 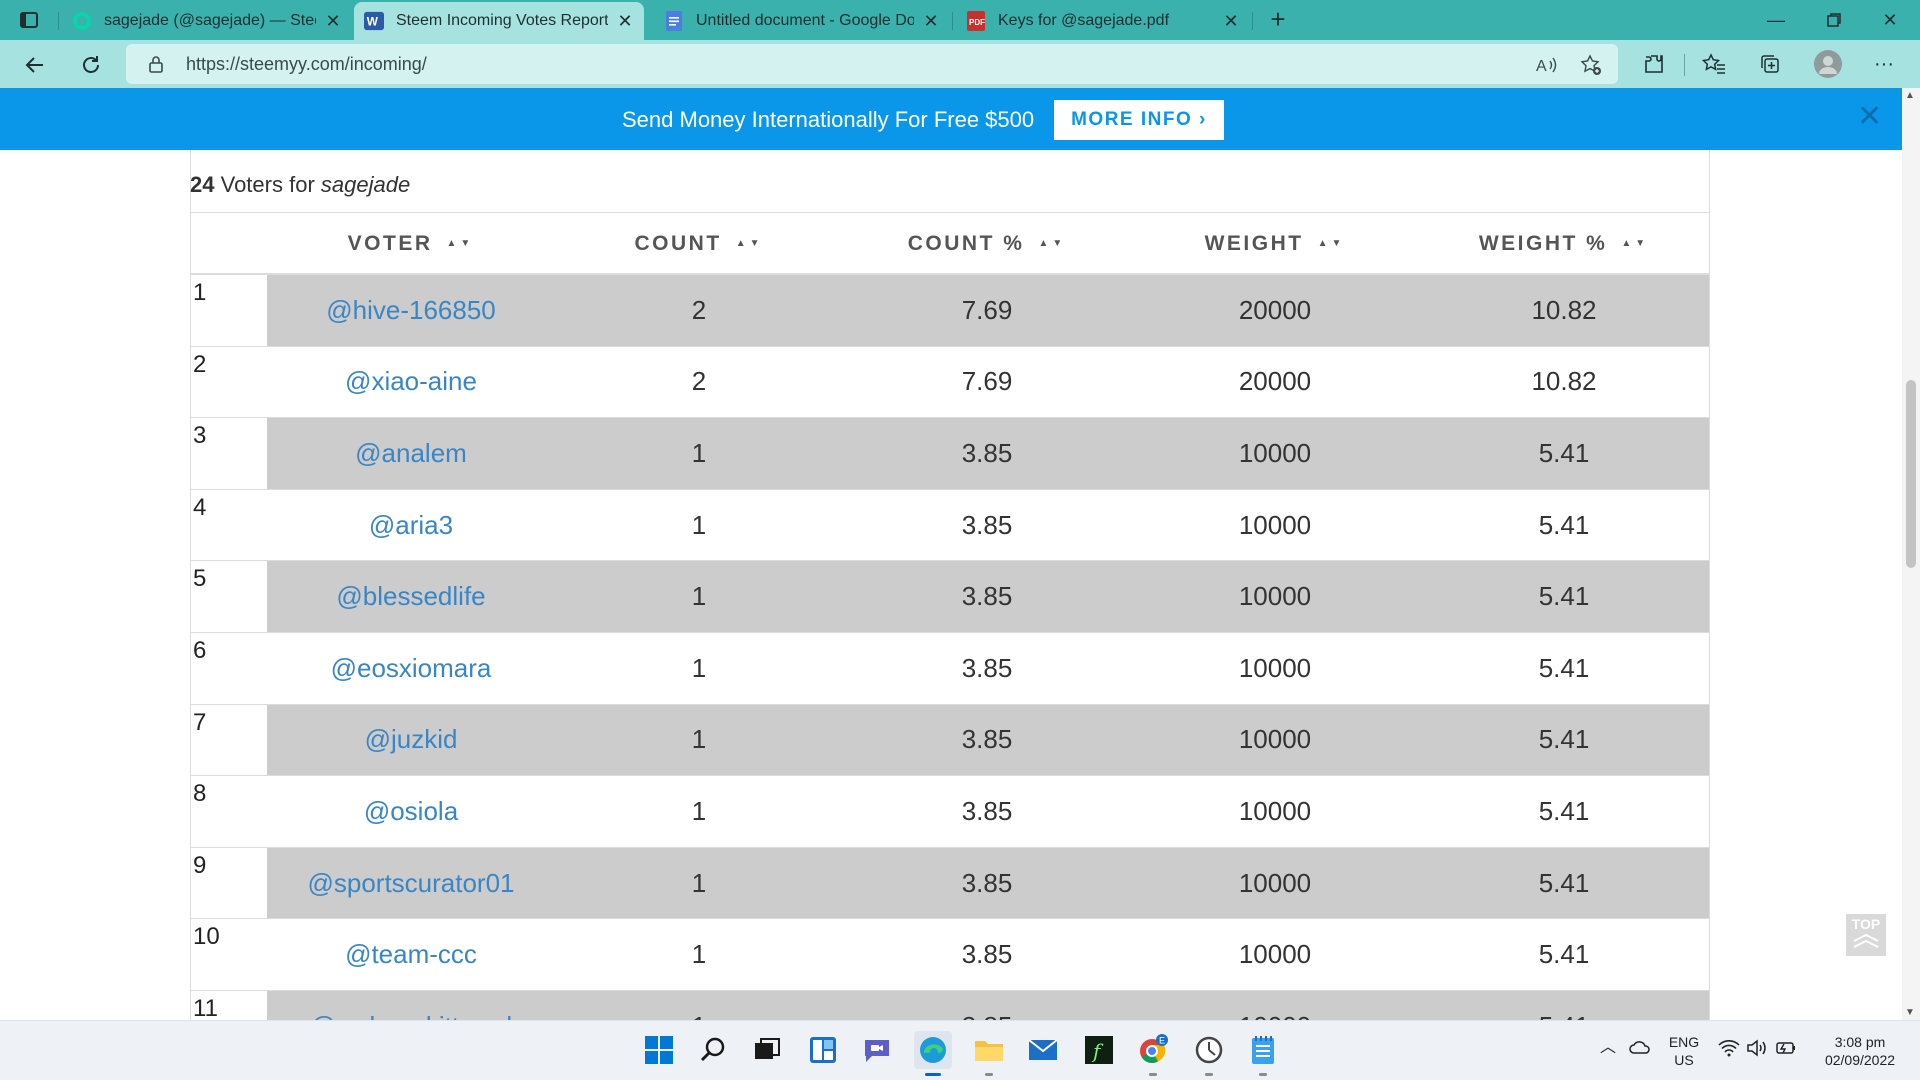 What do you see at coordinates (207, 21) in the screenshot?
I see `tab-steemit: sagejade (@sagejade) — Steemit ✕` at bounding box center [207, 21].